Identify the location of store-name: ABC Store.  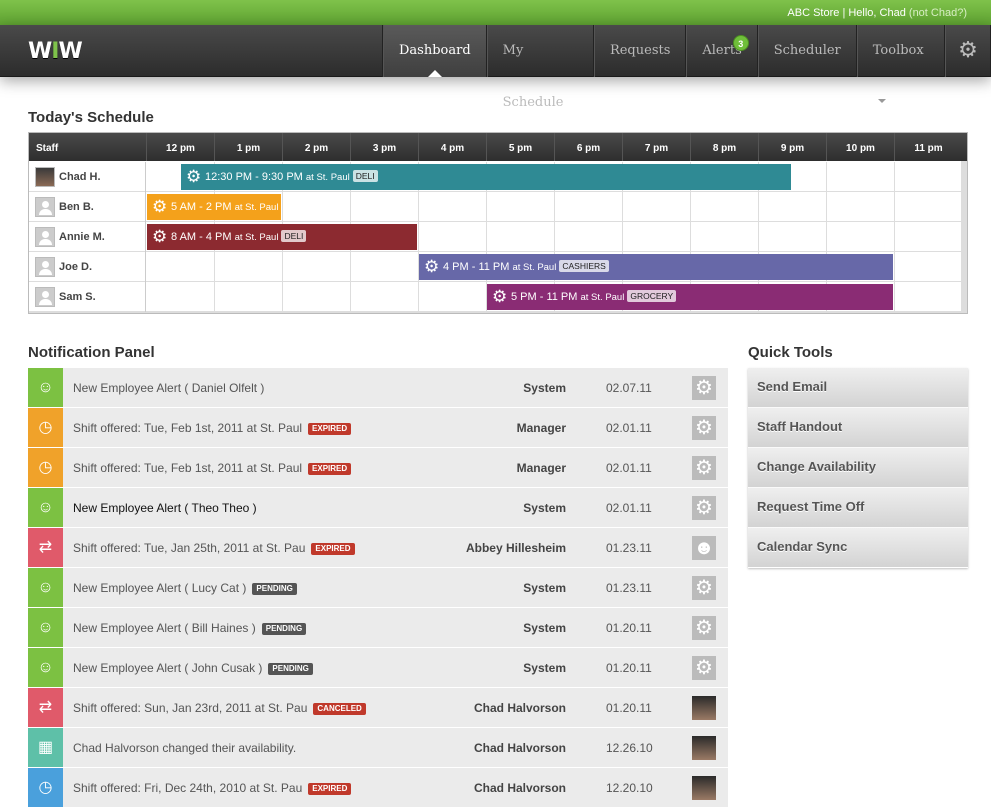
(813, 13).